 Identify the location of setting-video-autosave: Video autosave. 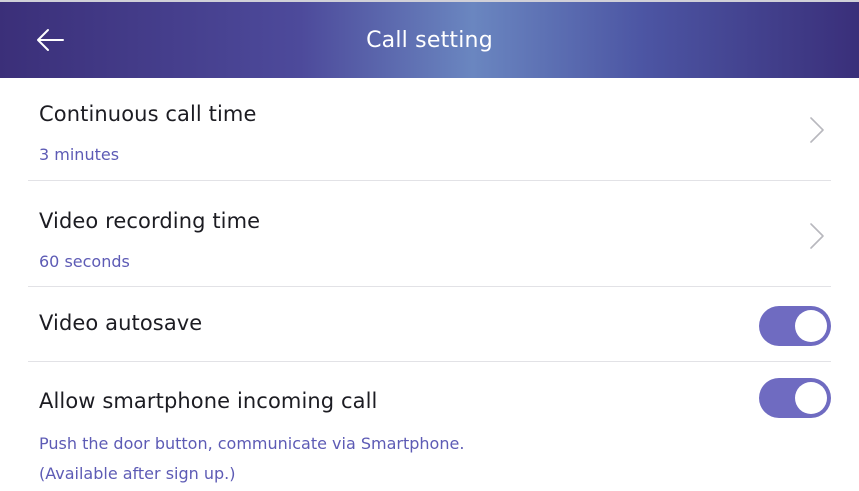
(429, 324).